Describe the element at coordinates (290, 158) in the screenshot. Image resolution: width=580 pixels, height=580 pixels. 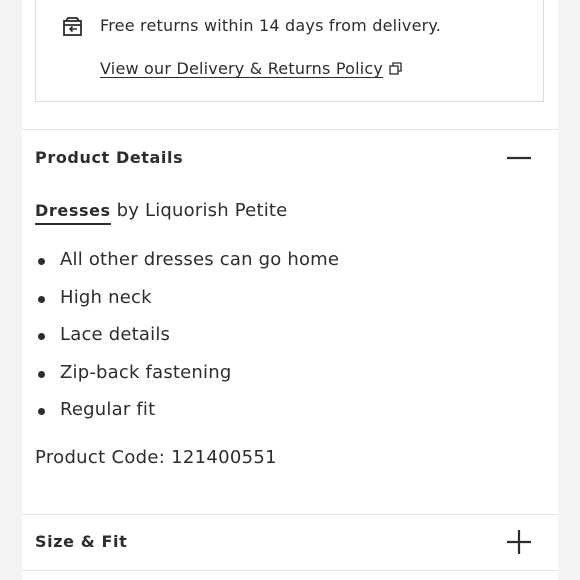
I see `product-details-accordion-header: Product Details` at that location.